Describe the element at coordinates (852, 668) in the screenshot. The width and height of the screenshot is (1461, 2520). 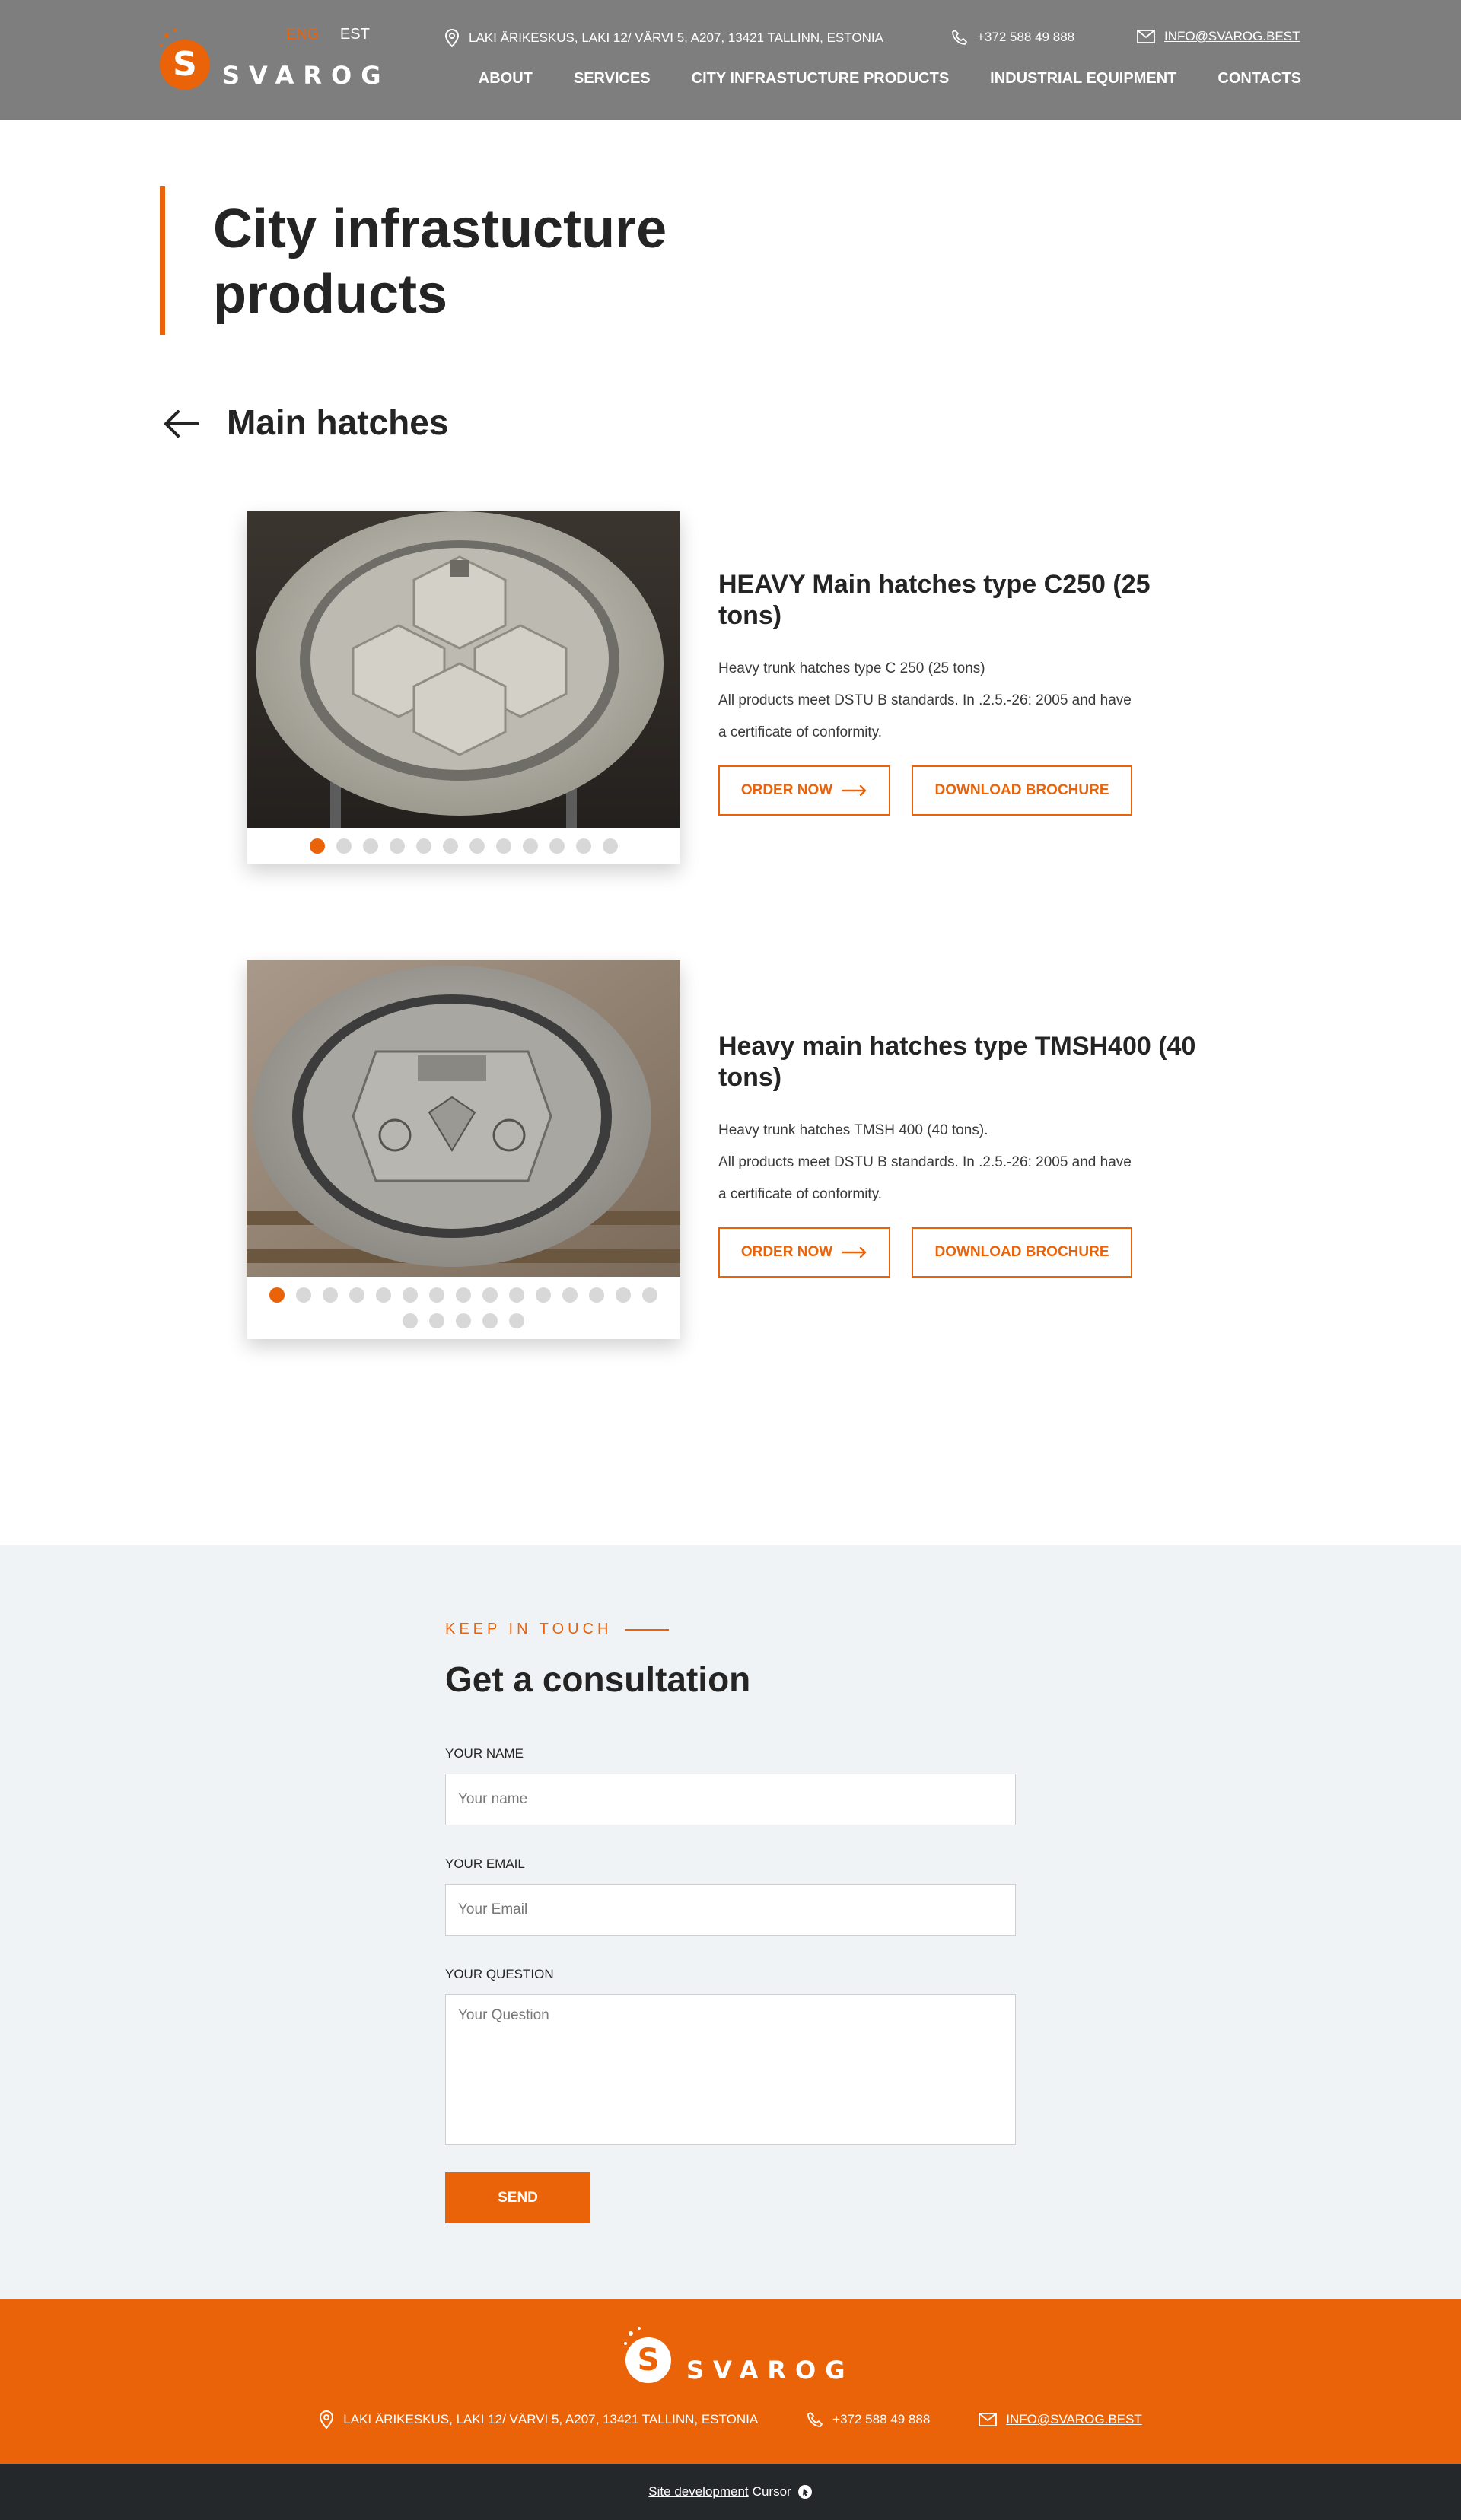
I see `product-description-line: Heavy trunk hatches type C 250 (25 tons)` at that location.